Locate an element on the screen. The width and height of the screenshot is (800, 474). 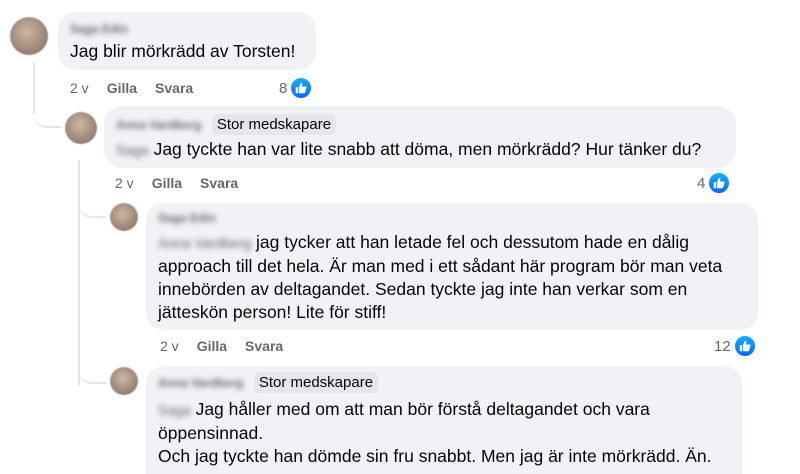
reaction-count: 8 is located at coordinates (283, 88).